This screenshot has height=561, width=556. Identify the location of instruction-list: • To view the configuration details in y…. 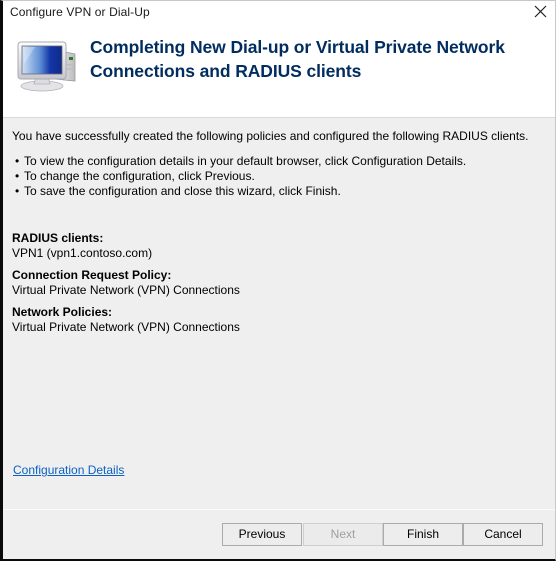
(278, 176).